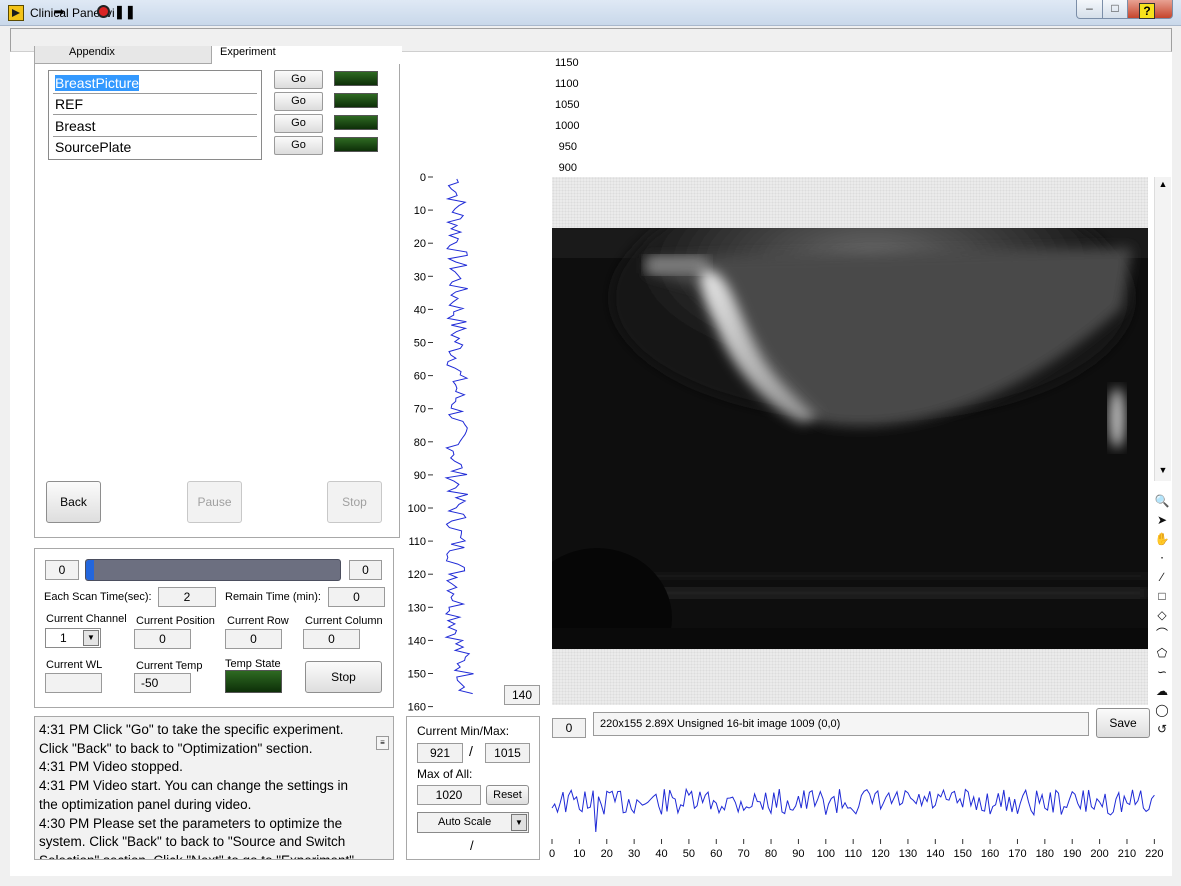 Image resolution: width=1181 pixels, height=886 pixels. I want to click on vertical-cursor-value: 140, so click(522, 695).